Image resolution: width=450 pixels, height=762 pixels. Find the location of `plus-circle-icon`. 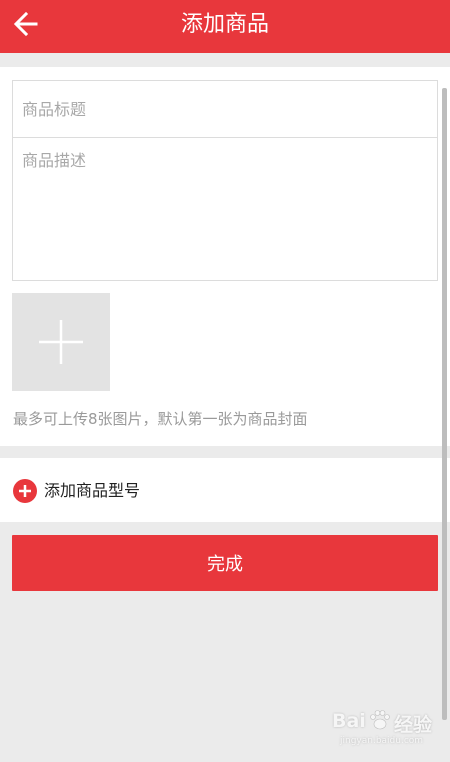

plus-circle-icon is located at coordinates (25, 491).